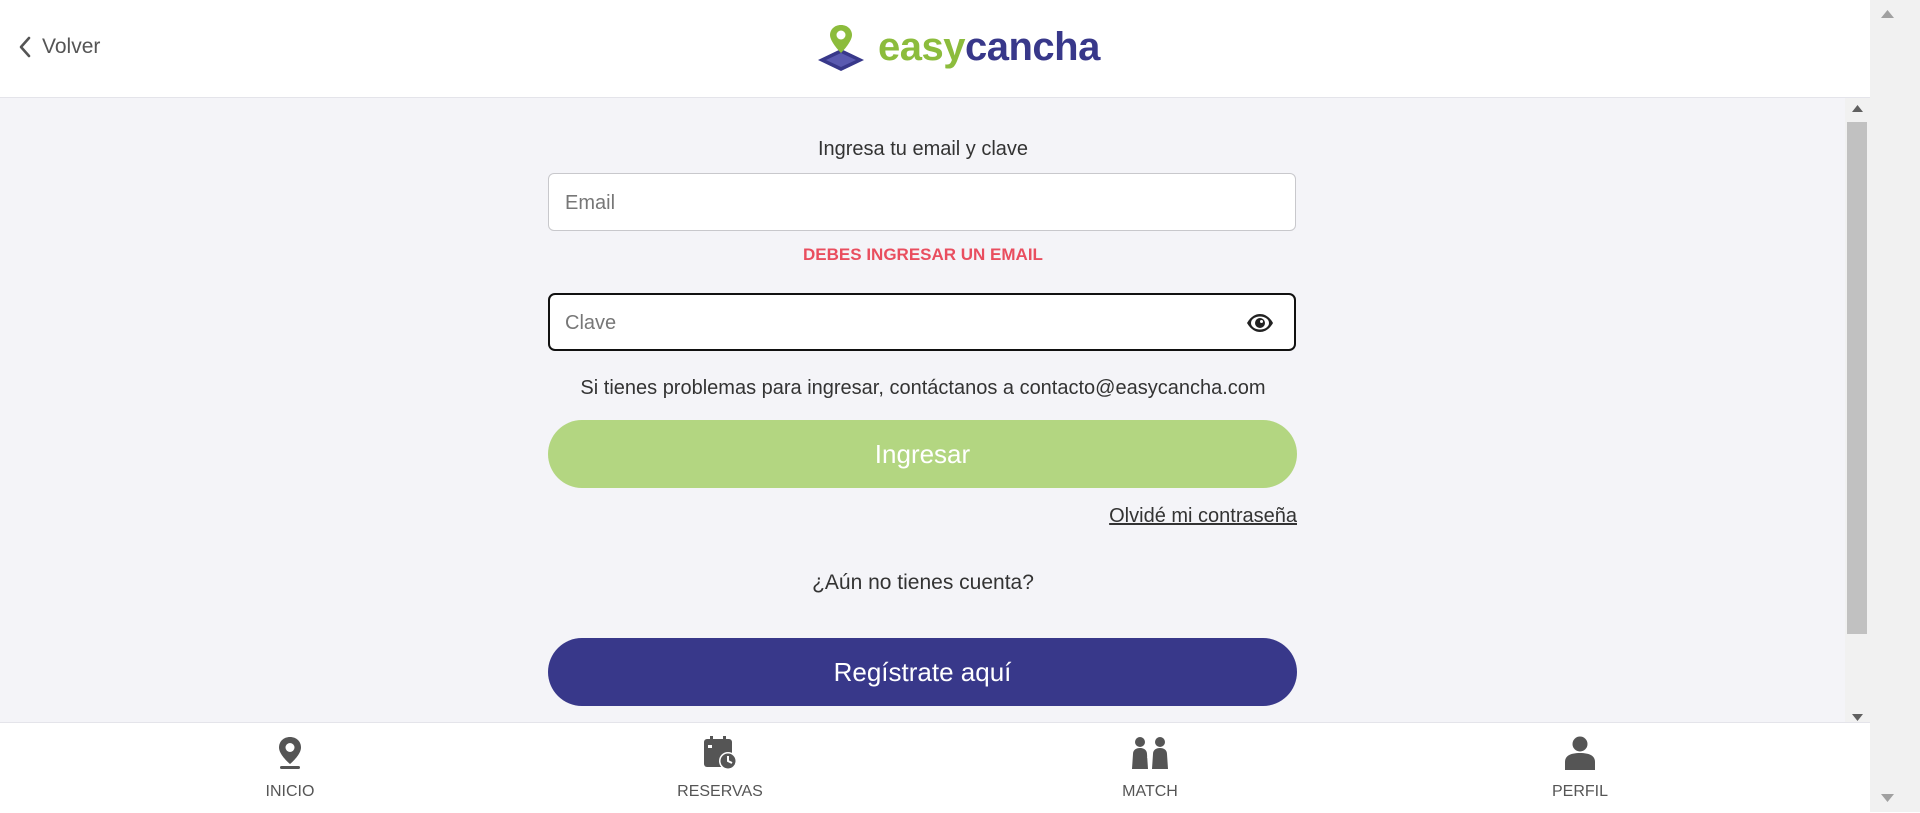 Image resolution: width=1920 pixels, height=813 pixels. Describe the element at coordinates (935, 767) in the screenshot. I see `bottom-navigation: INICIO RESERVAS MATCH PERFIL` at that location.